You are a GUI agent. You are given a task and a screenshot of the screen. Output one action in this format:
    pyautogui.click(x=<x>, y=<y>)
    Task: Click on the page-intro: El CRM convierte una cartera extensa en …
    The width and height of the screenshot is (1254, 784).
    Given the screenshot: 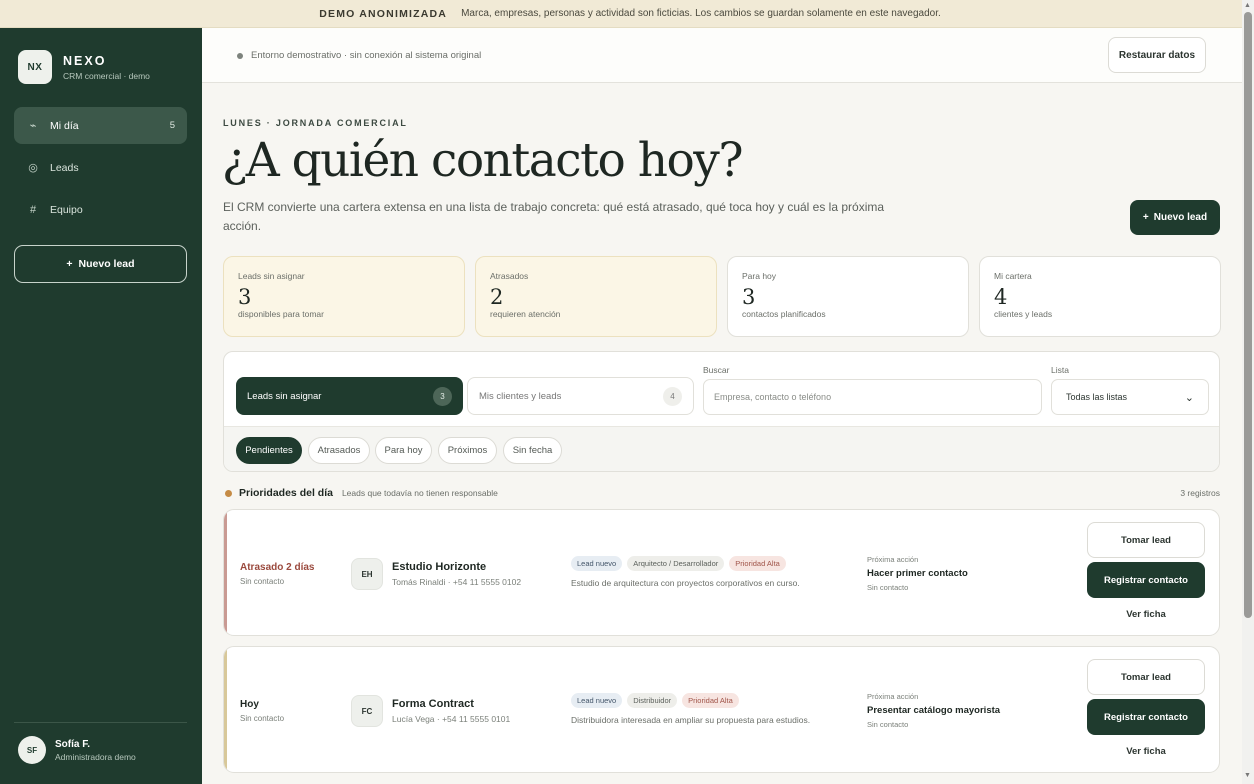 What is the action you would take?
    pyautogui.click(x=554, y=216)
    